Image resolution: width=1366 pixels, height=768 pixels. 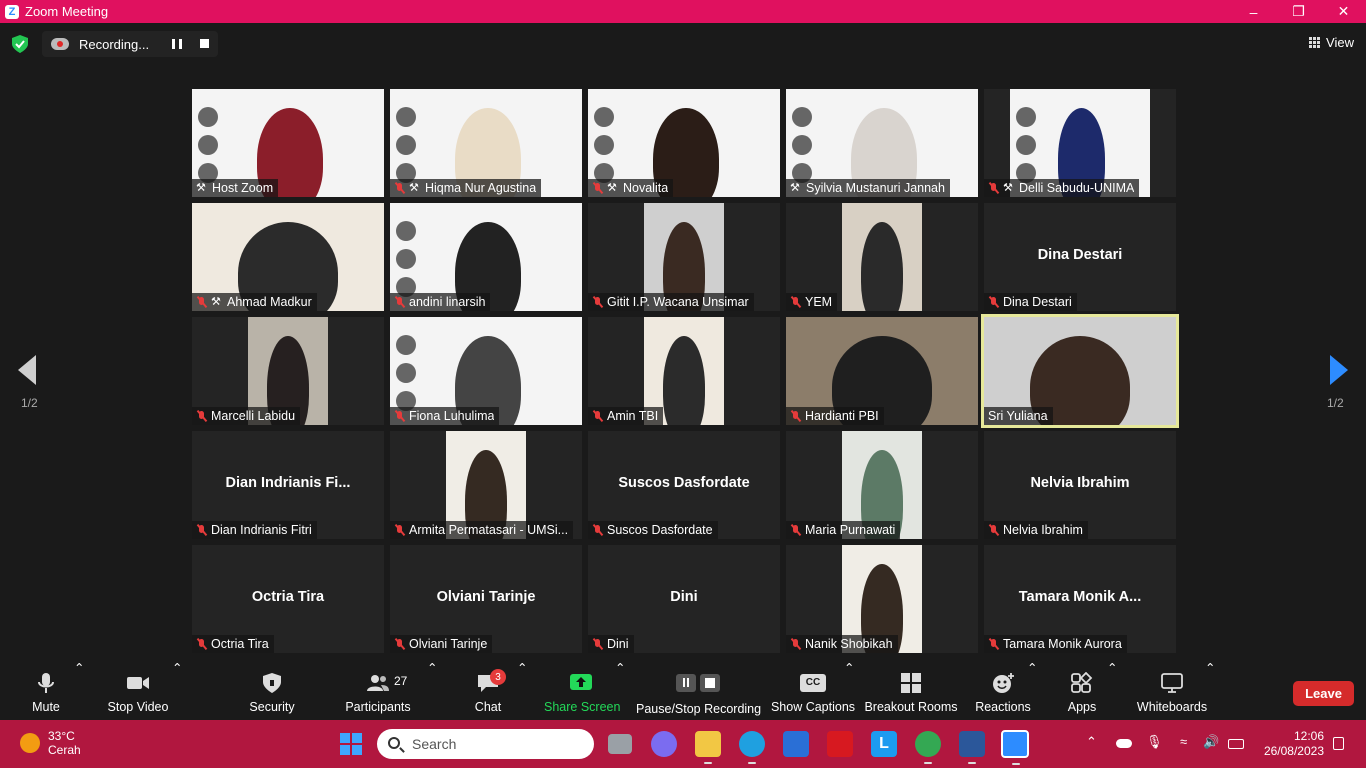 I want to click on video-options-caret: ⌃, so click(x=177, y=690).